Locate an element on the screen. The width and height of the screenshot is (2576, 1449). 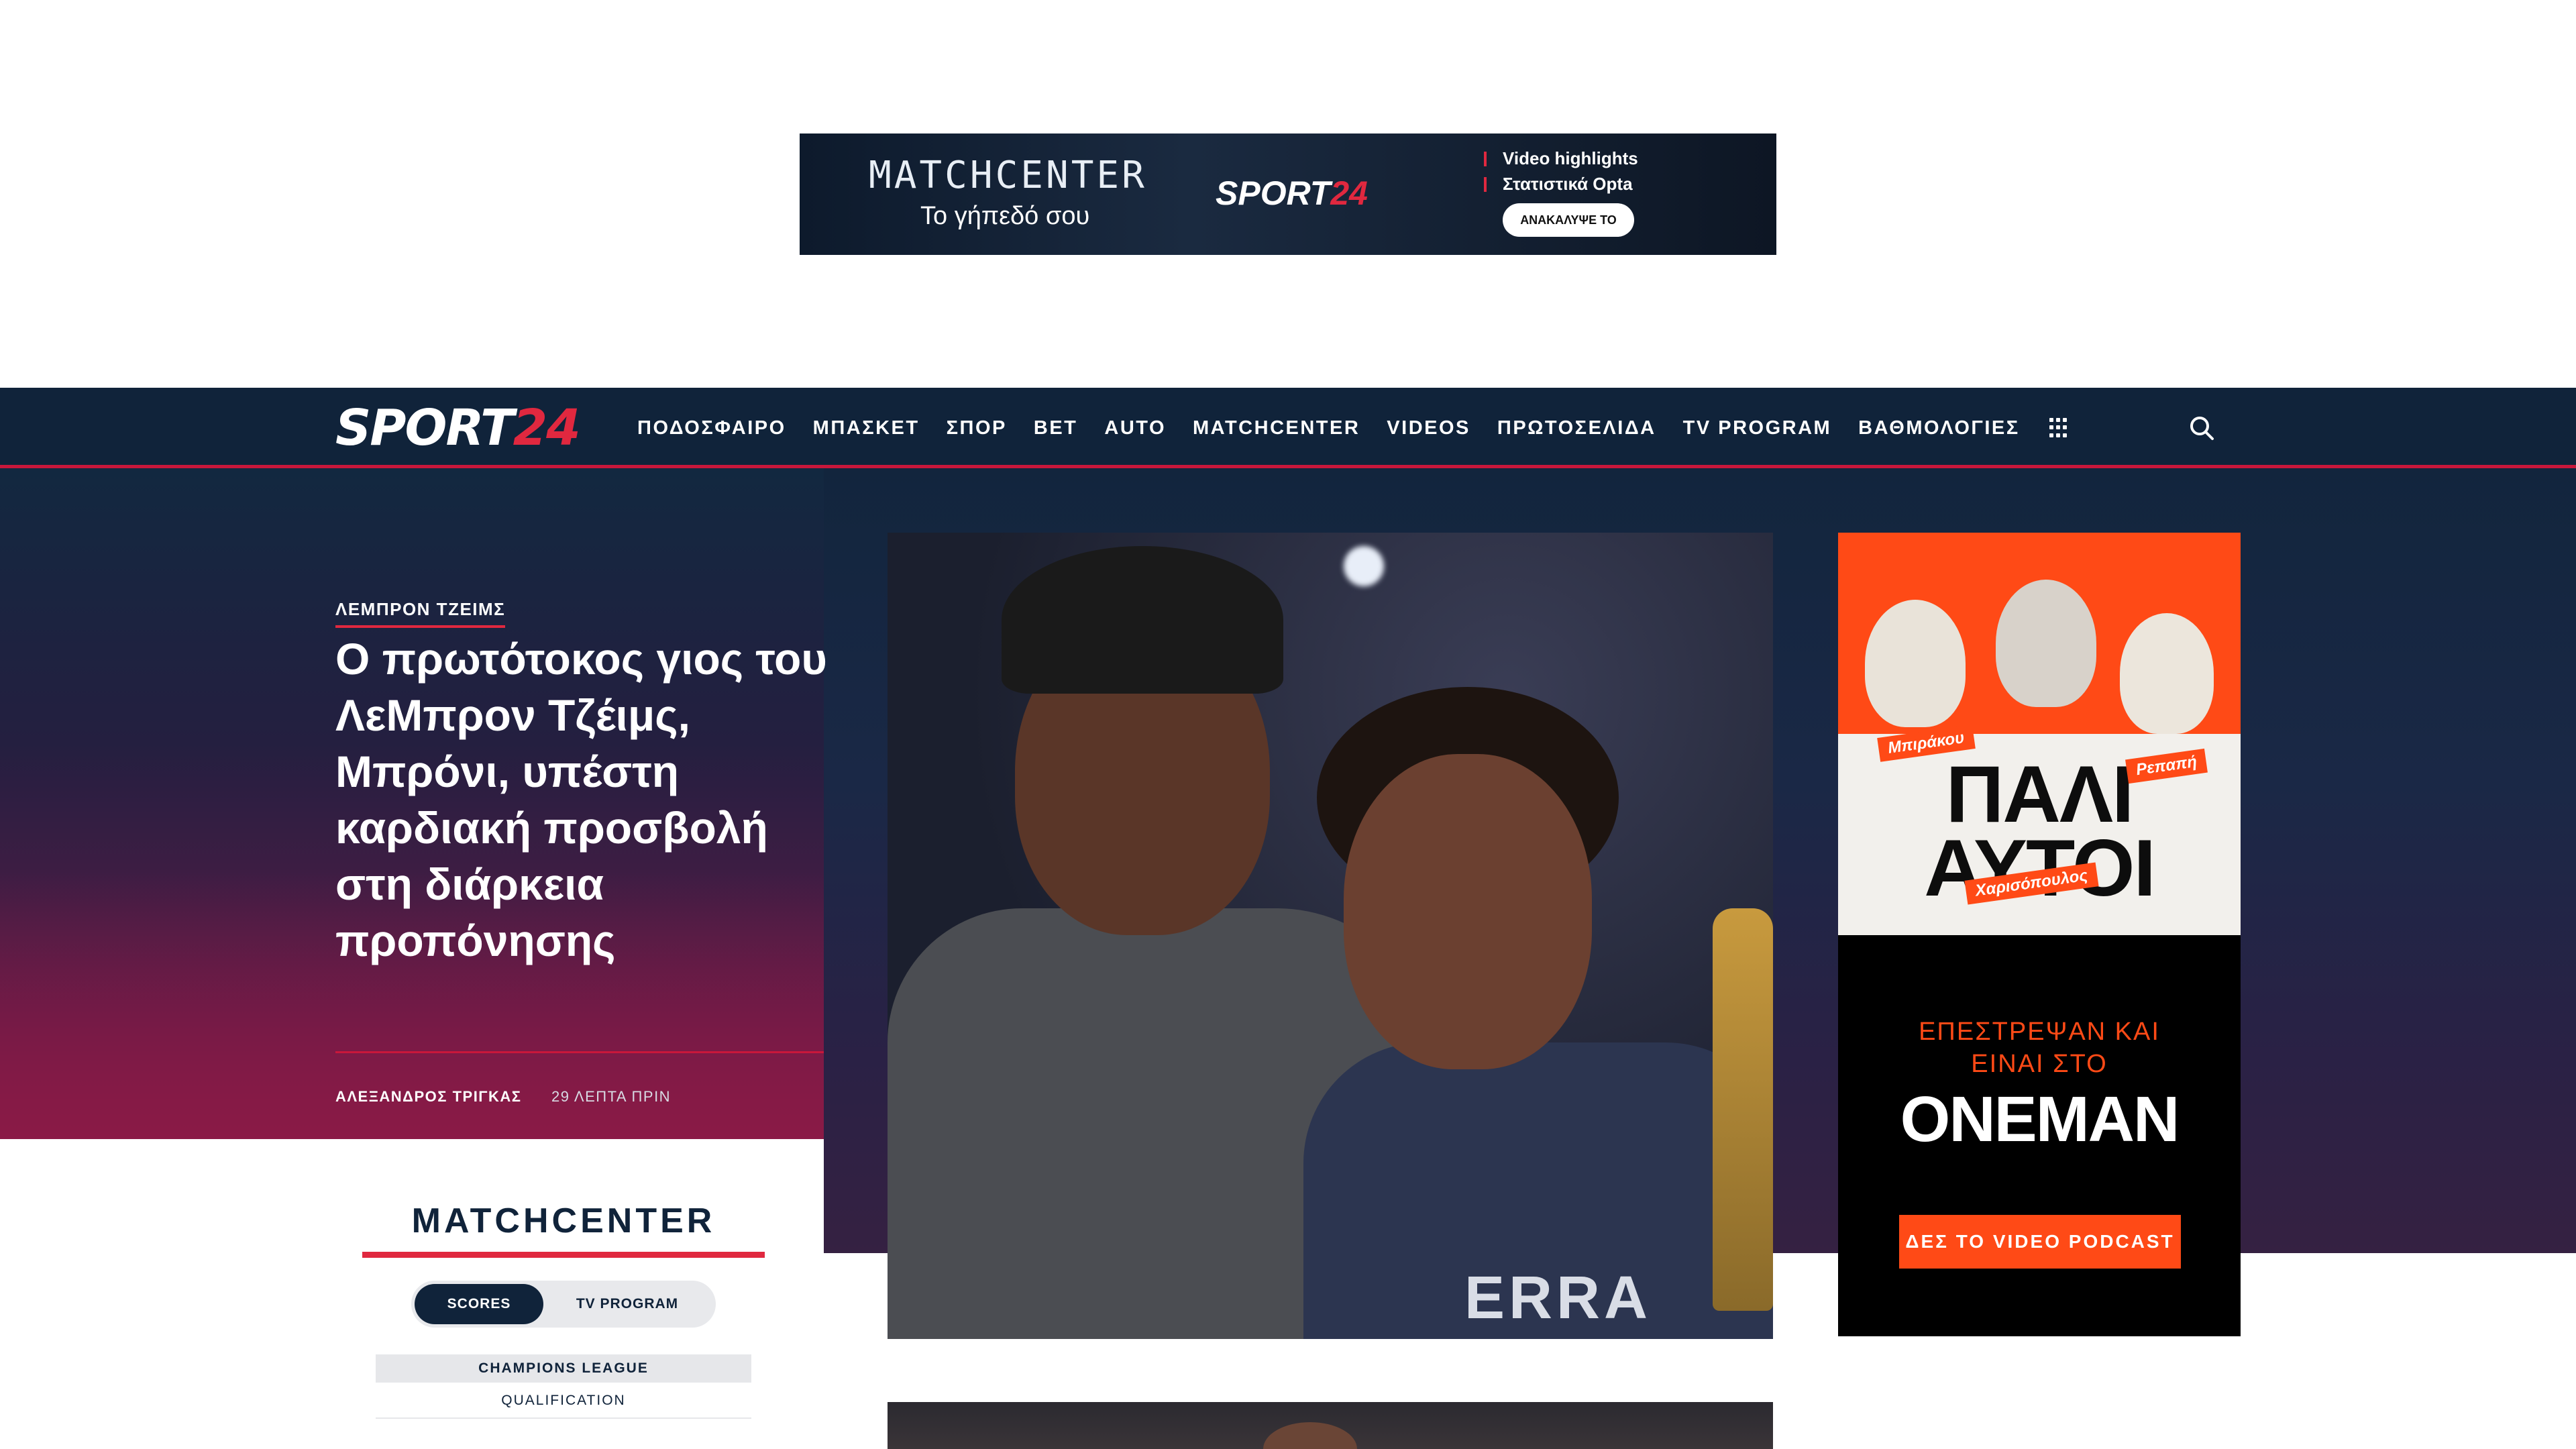
ad-matchcenter-title: MATCHCENTER is located at coordinates (1008, 175).